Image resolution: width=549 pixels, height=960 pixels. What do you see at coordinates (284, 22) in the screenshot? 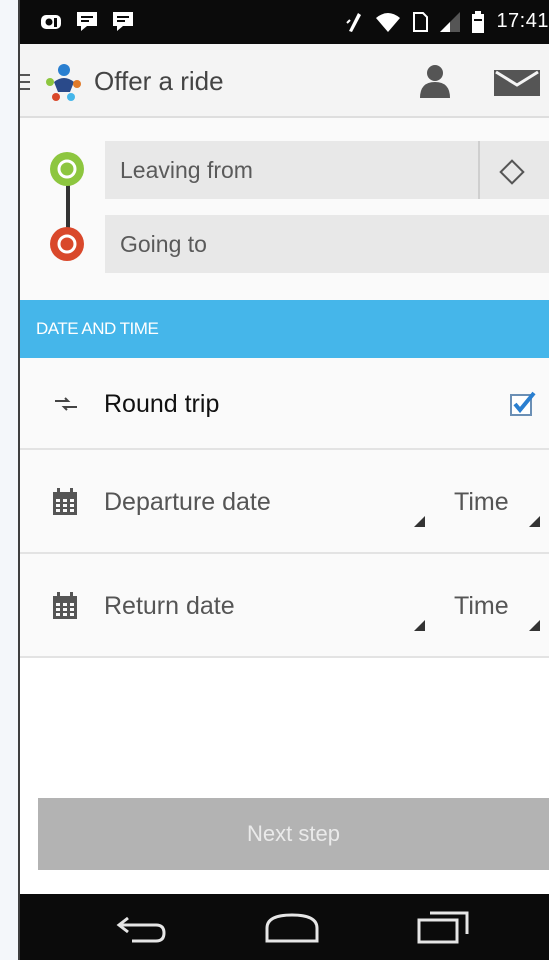
I see `status-bar: 17:41` at bounding box center [284, 22].